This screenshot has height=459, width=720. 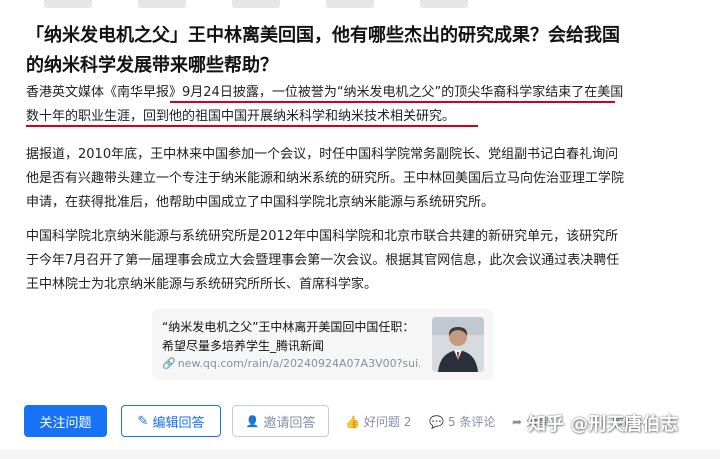 I want to click on invite-answer-button: 👤 邀请回答, so click(x=280, y=421).